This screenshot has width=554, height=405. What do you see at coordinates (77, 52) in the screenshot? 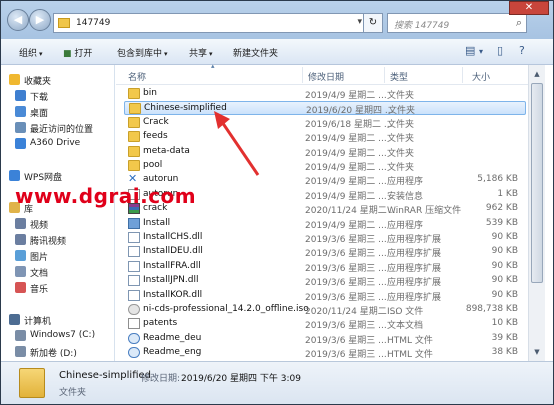
I see `open-button: ■ 打开` at bounding box center [77, 52].